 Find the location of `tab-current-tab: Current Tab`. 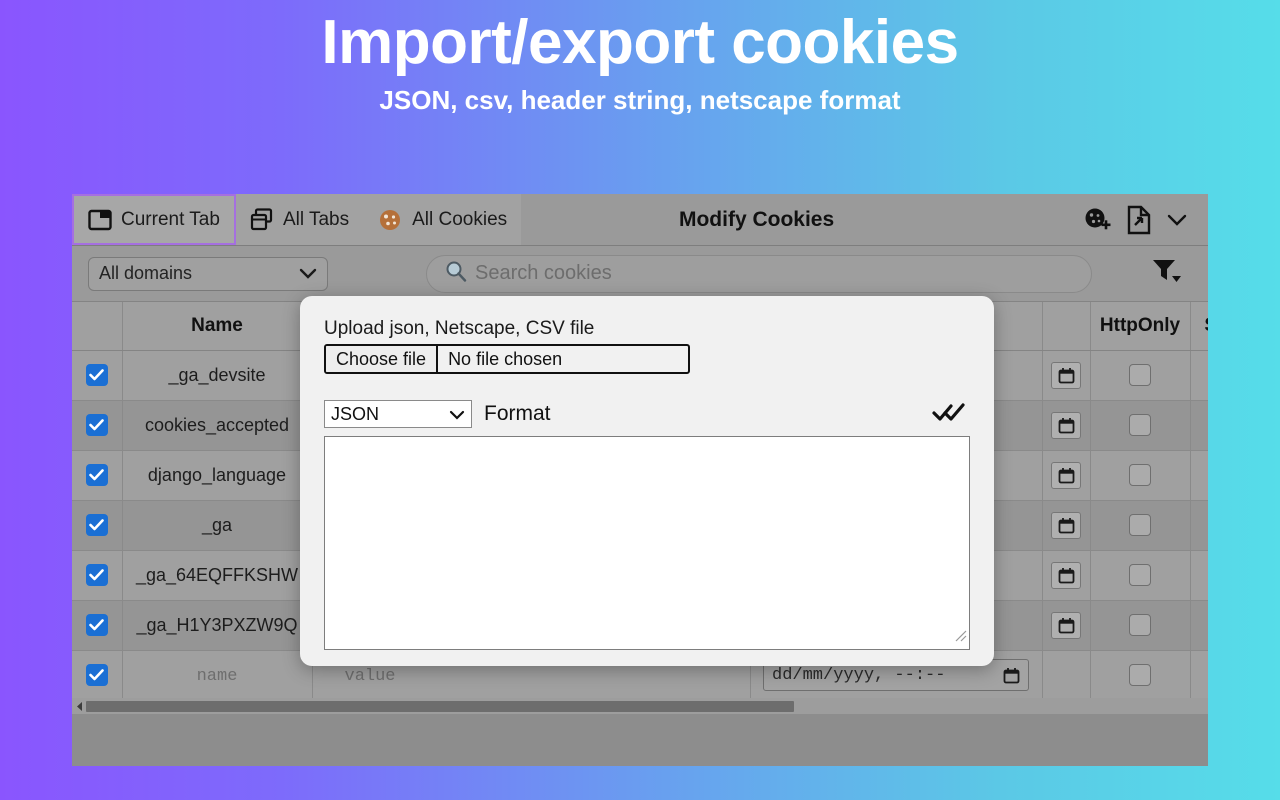

tab-current-tab: Current Tab is located at coordinates (154, 219).